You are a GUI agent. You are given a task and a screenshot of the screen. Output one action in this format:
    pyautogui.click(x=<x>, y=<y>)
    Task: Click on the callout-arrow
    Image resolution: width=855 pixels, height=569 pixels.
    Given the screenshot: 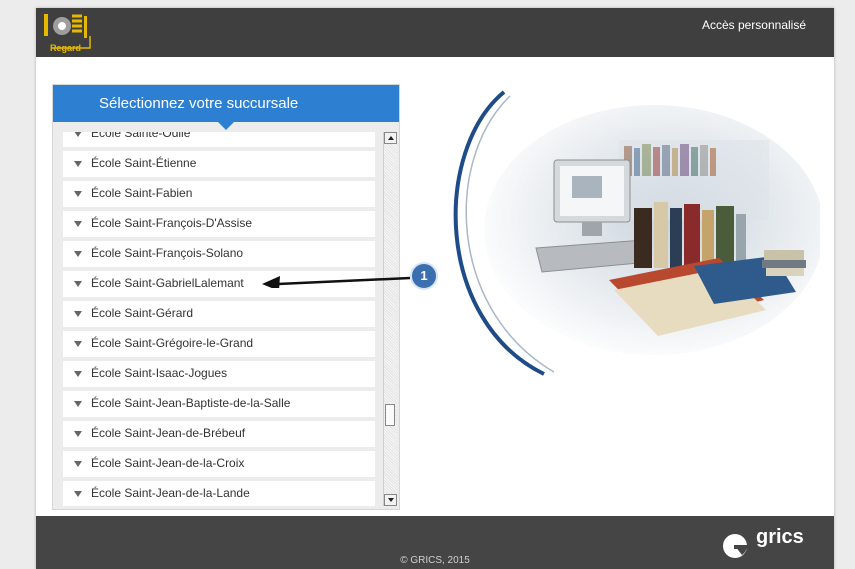 What is the action you would take?
    pyautogui.click(x=336, y=282)
    